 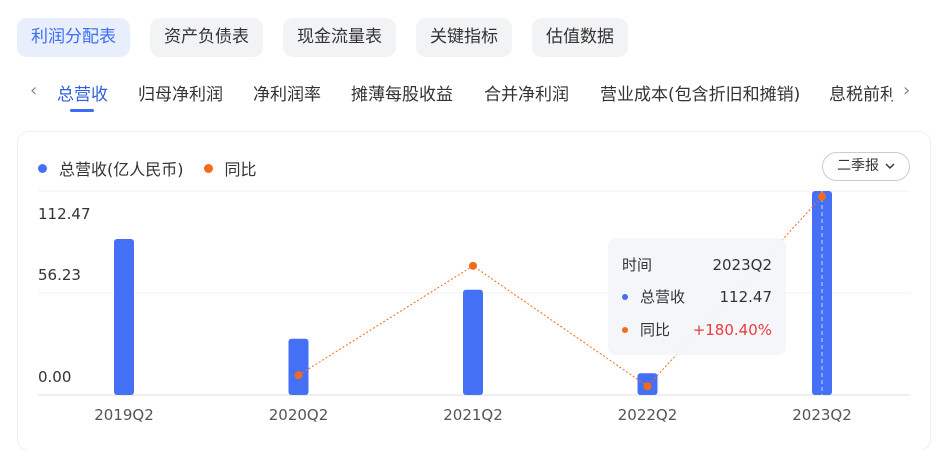 I want to click on yoy-point-2020Q2, so click(x=298, y=375).